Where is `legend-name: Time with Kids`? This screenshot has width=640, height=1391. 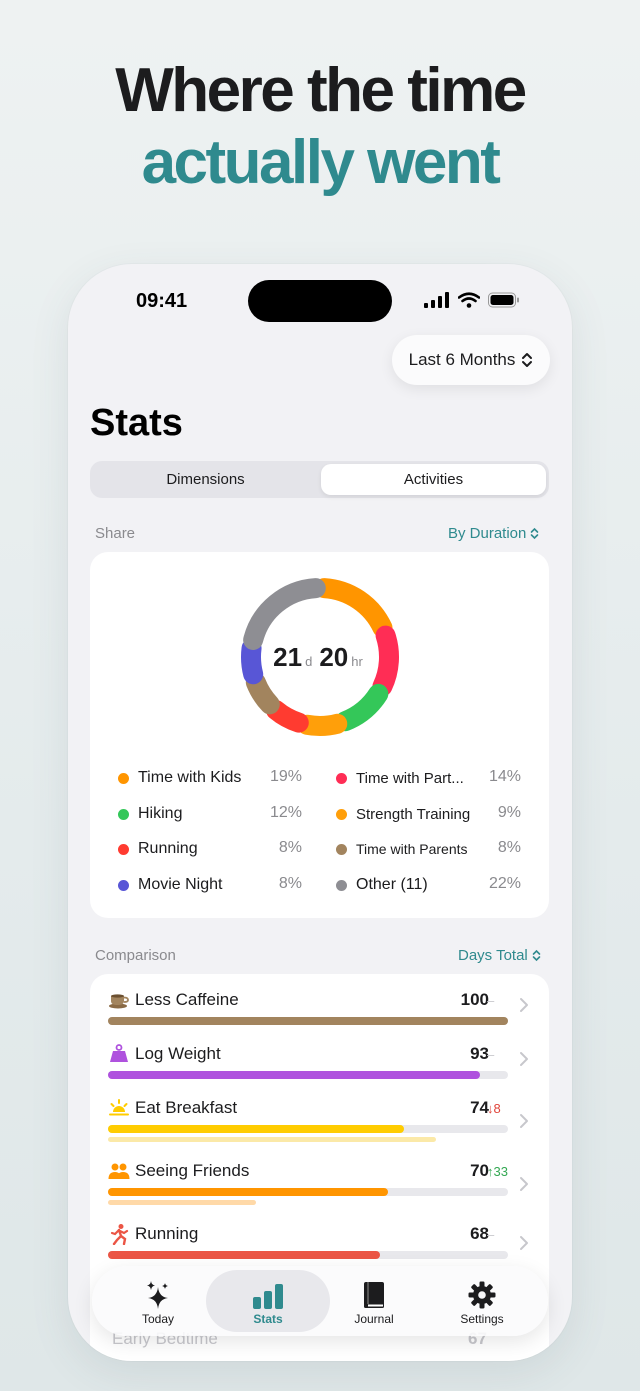 legend-name: Time with Kids is located at coordinates (190, 777).